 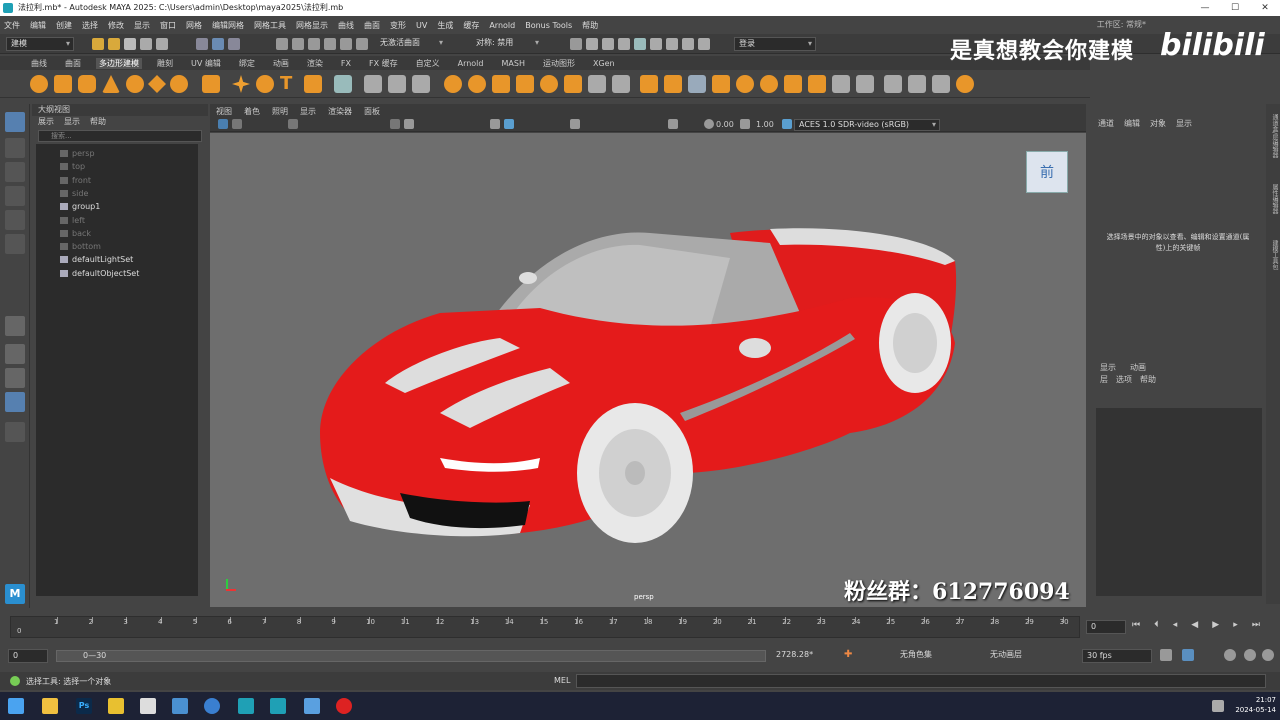 What do you see at coordinates (64, 25) in the screenshot?
I see `menu-item: 创建` at bounding box center [64, 25].